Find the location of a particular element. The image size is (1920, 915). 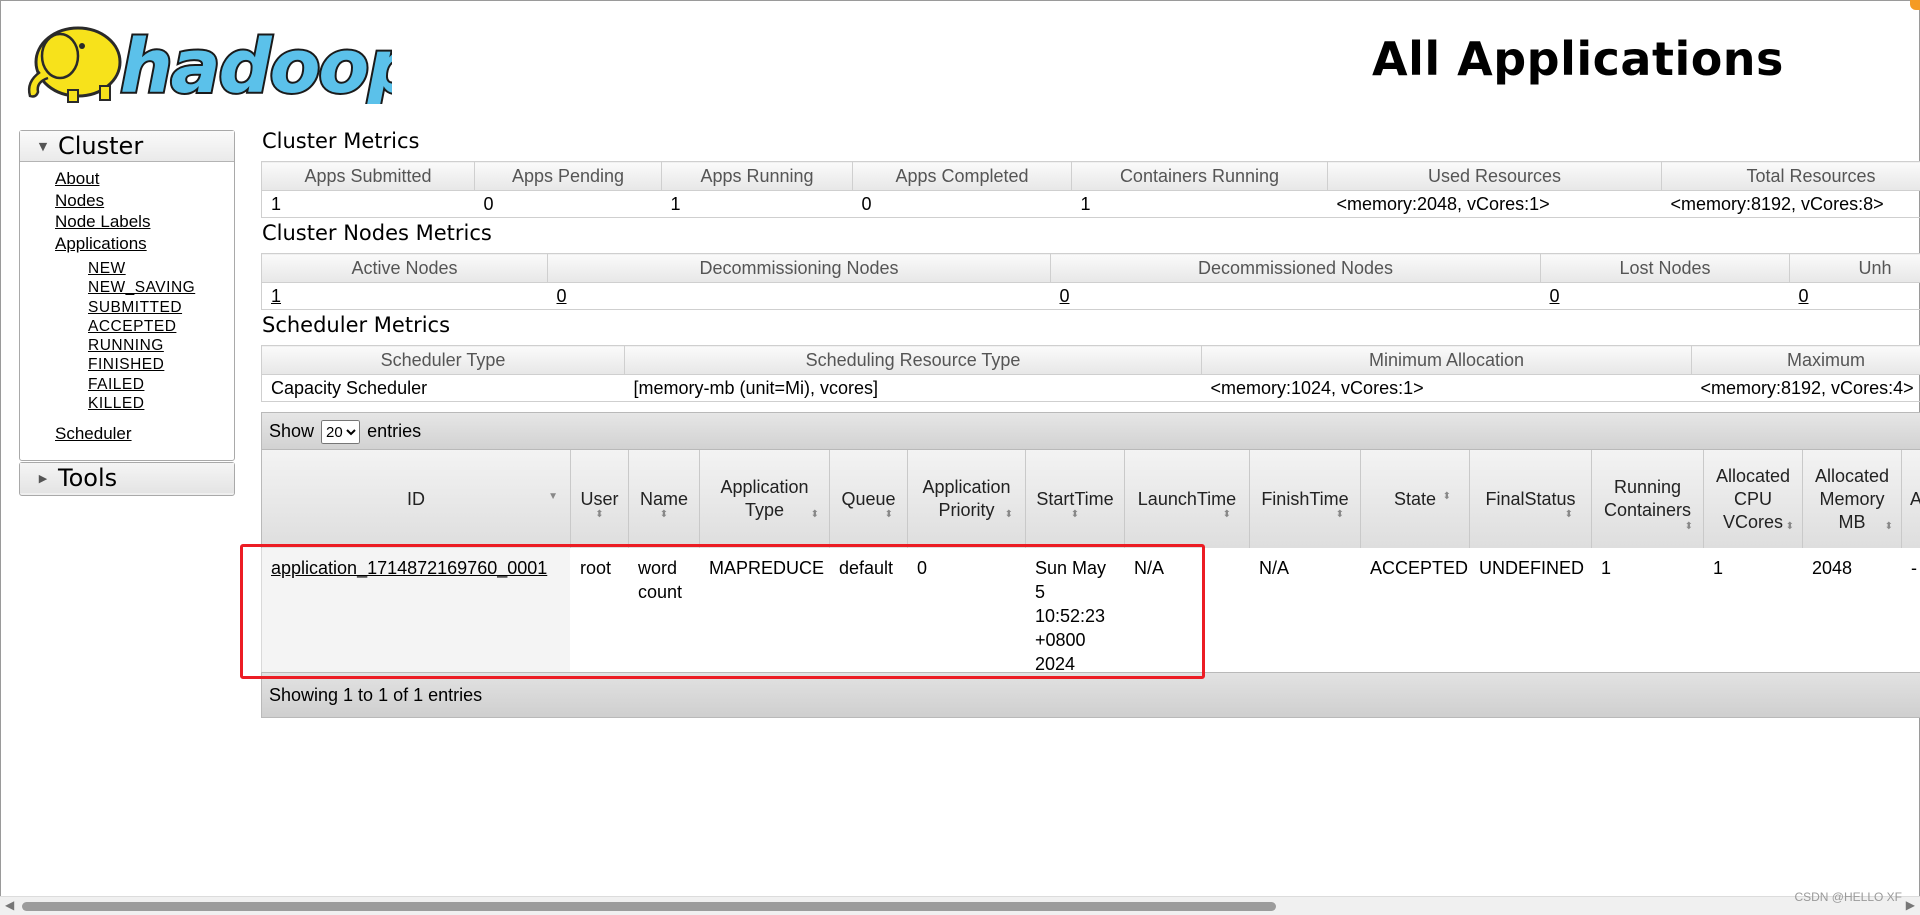

cell-launchtime: N/A is located at coordinates (1149, 568).